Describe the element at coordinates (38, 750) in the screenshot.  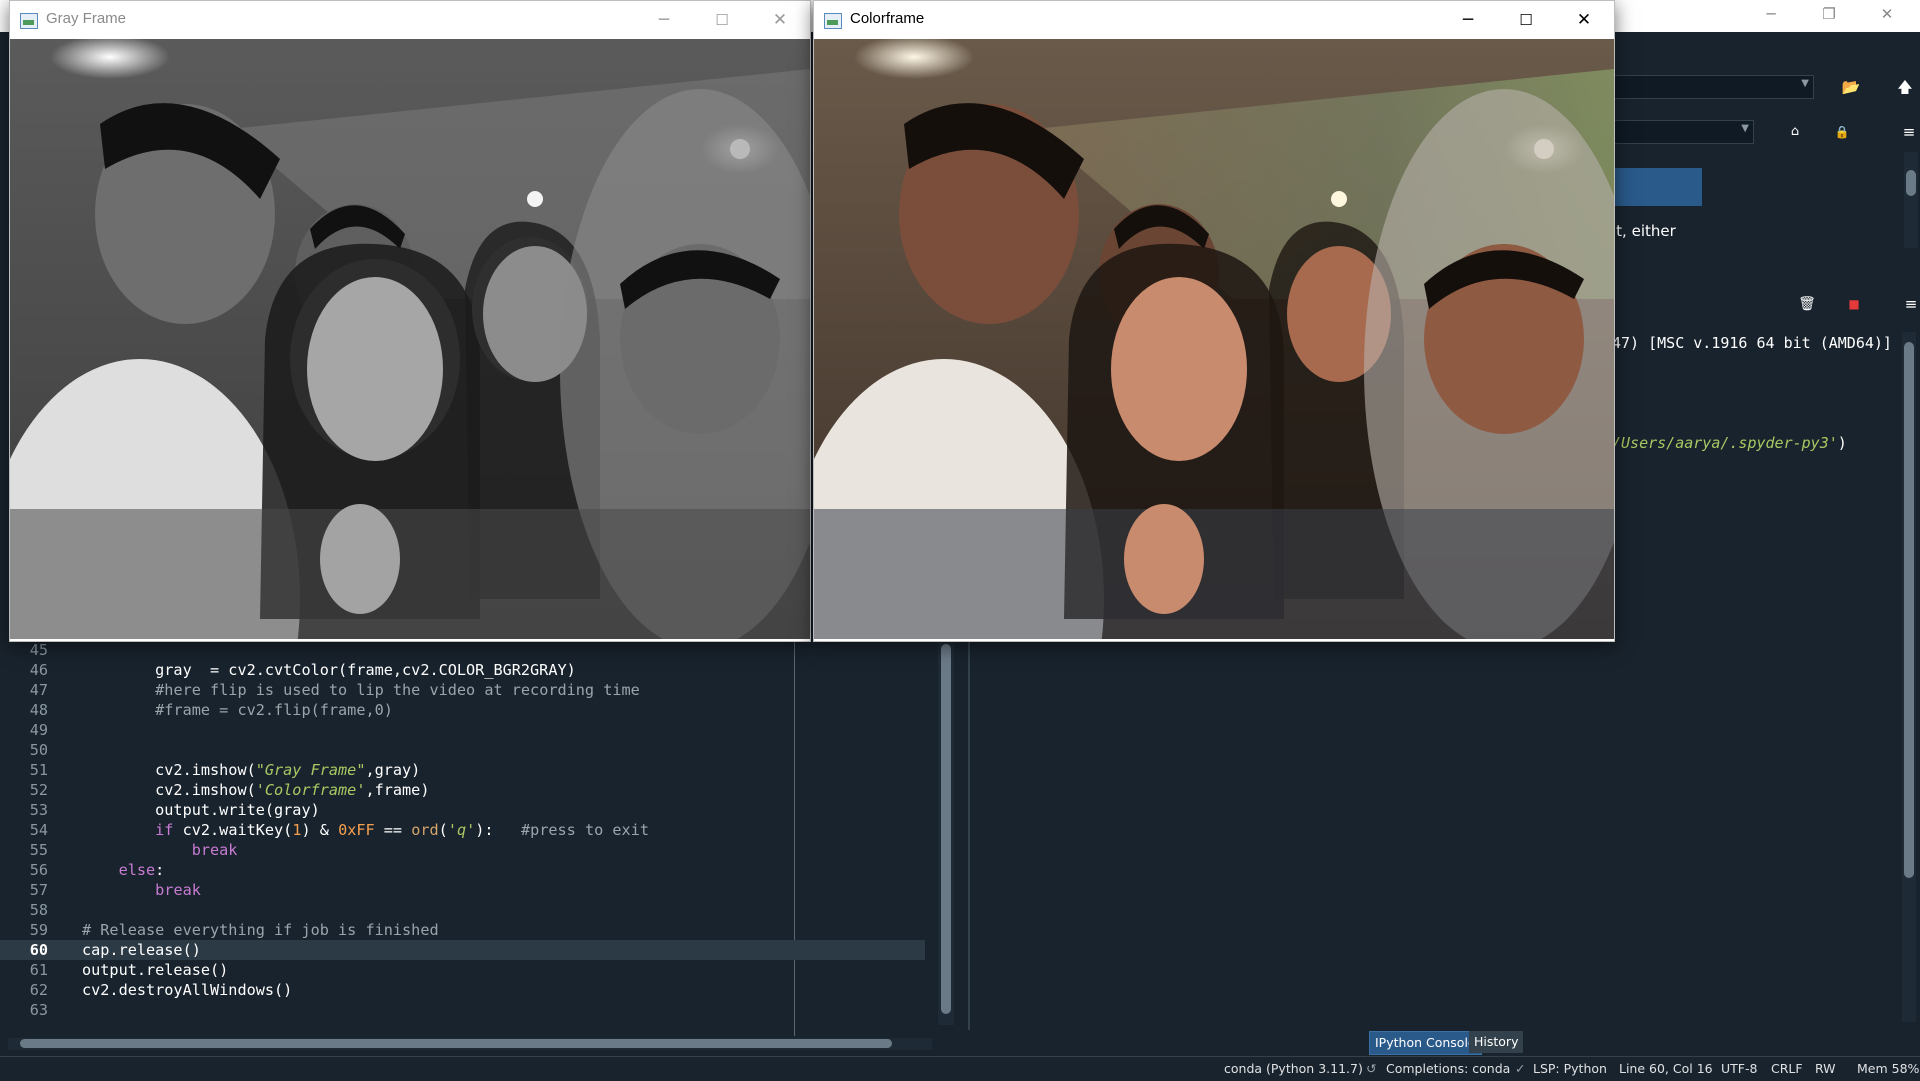
I see `line-number: 50` at that location.